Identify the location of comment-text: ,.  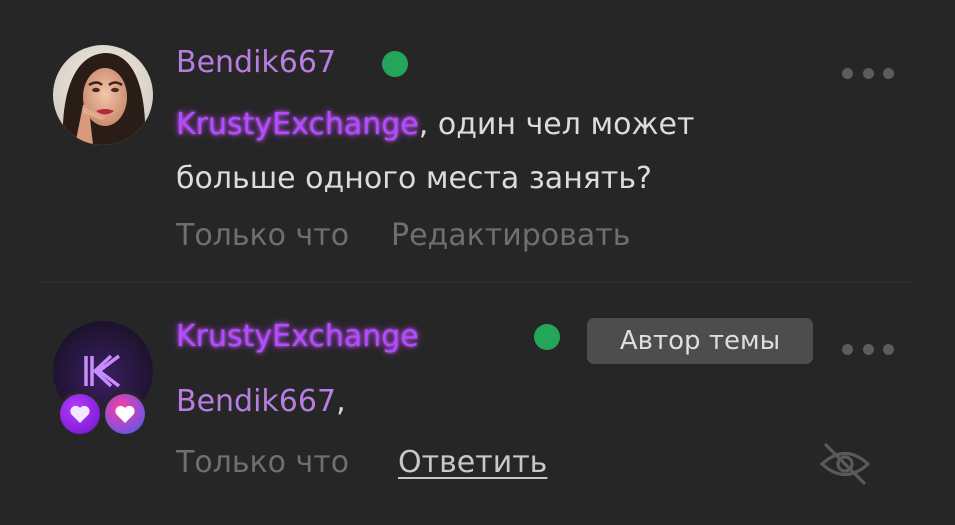
(341, 401).